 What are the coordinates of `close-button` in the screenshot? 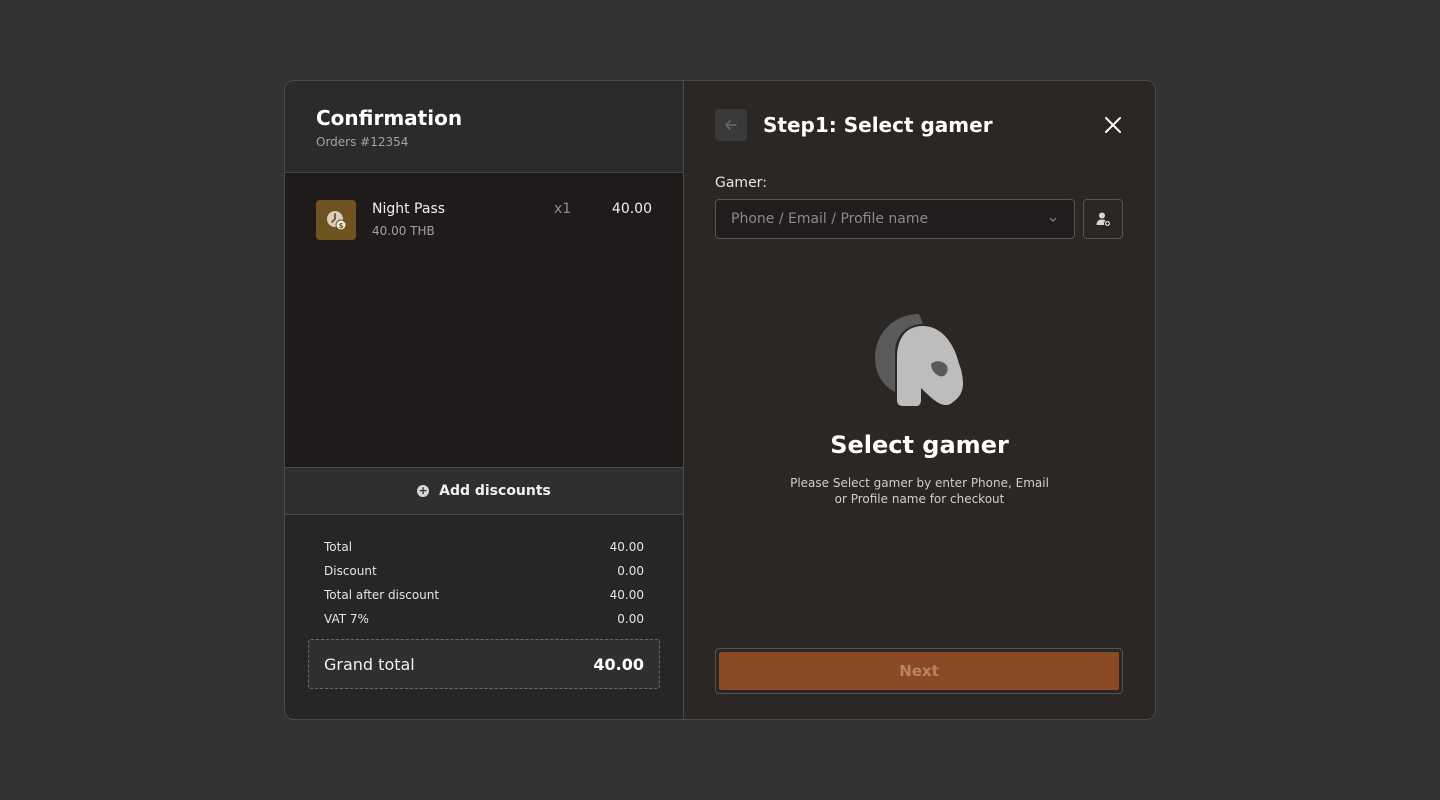 It's located at (1113, 125).